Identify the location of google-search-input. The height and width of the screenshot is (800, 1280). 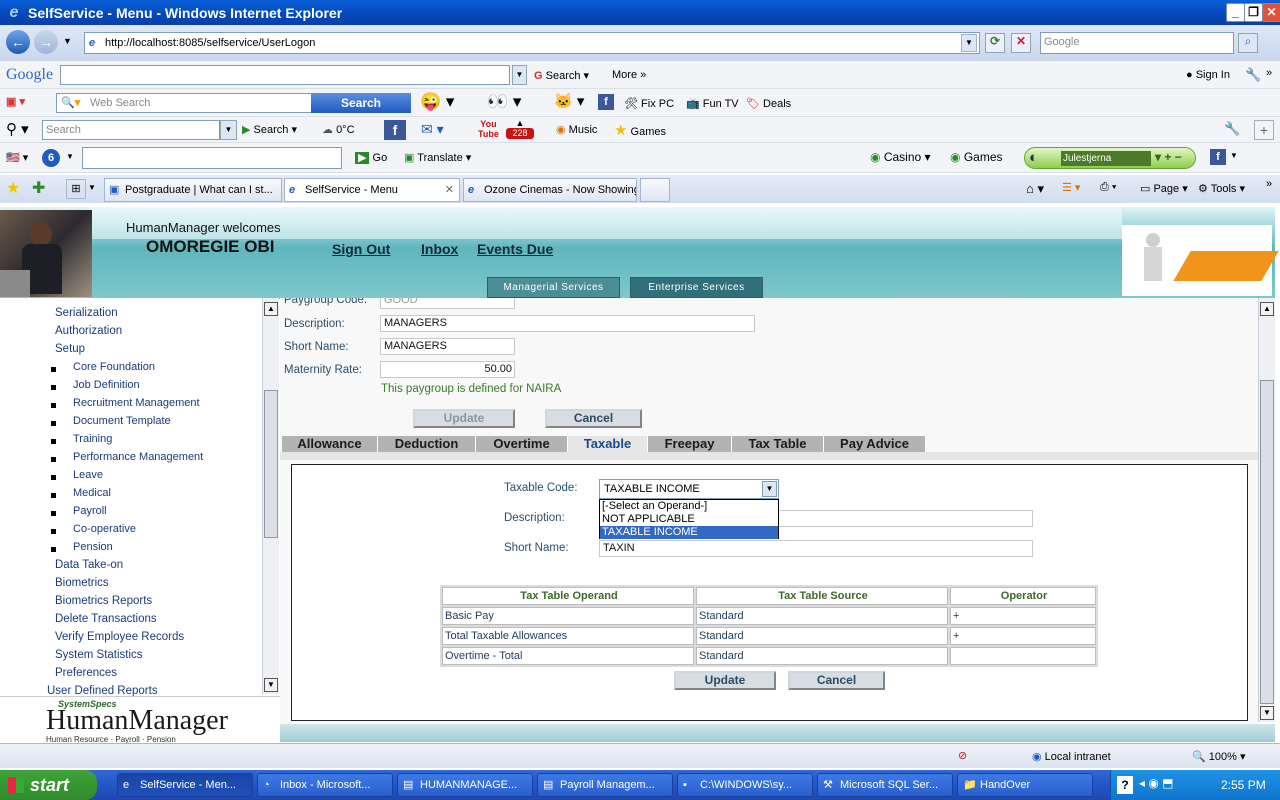
(285, 75).